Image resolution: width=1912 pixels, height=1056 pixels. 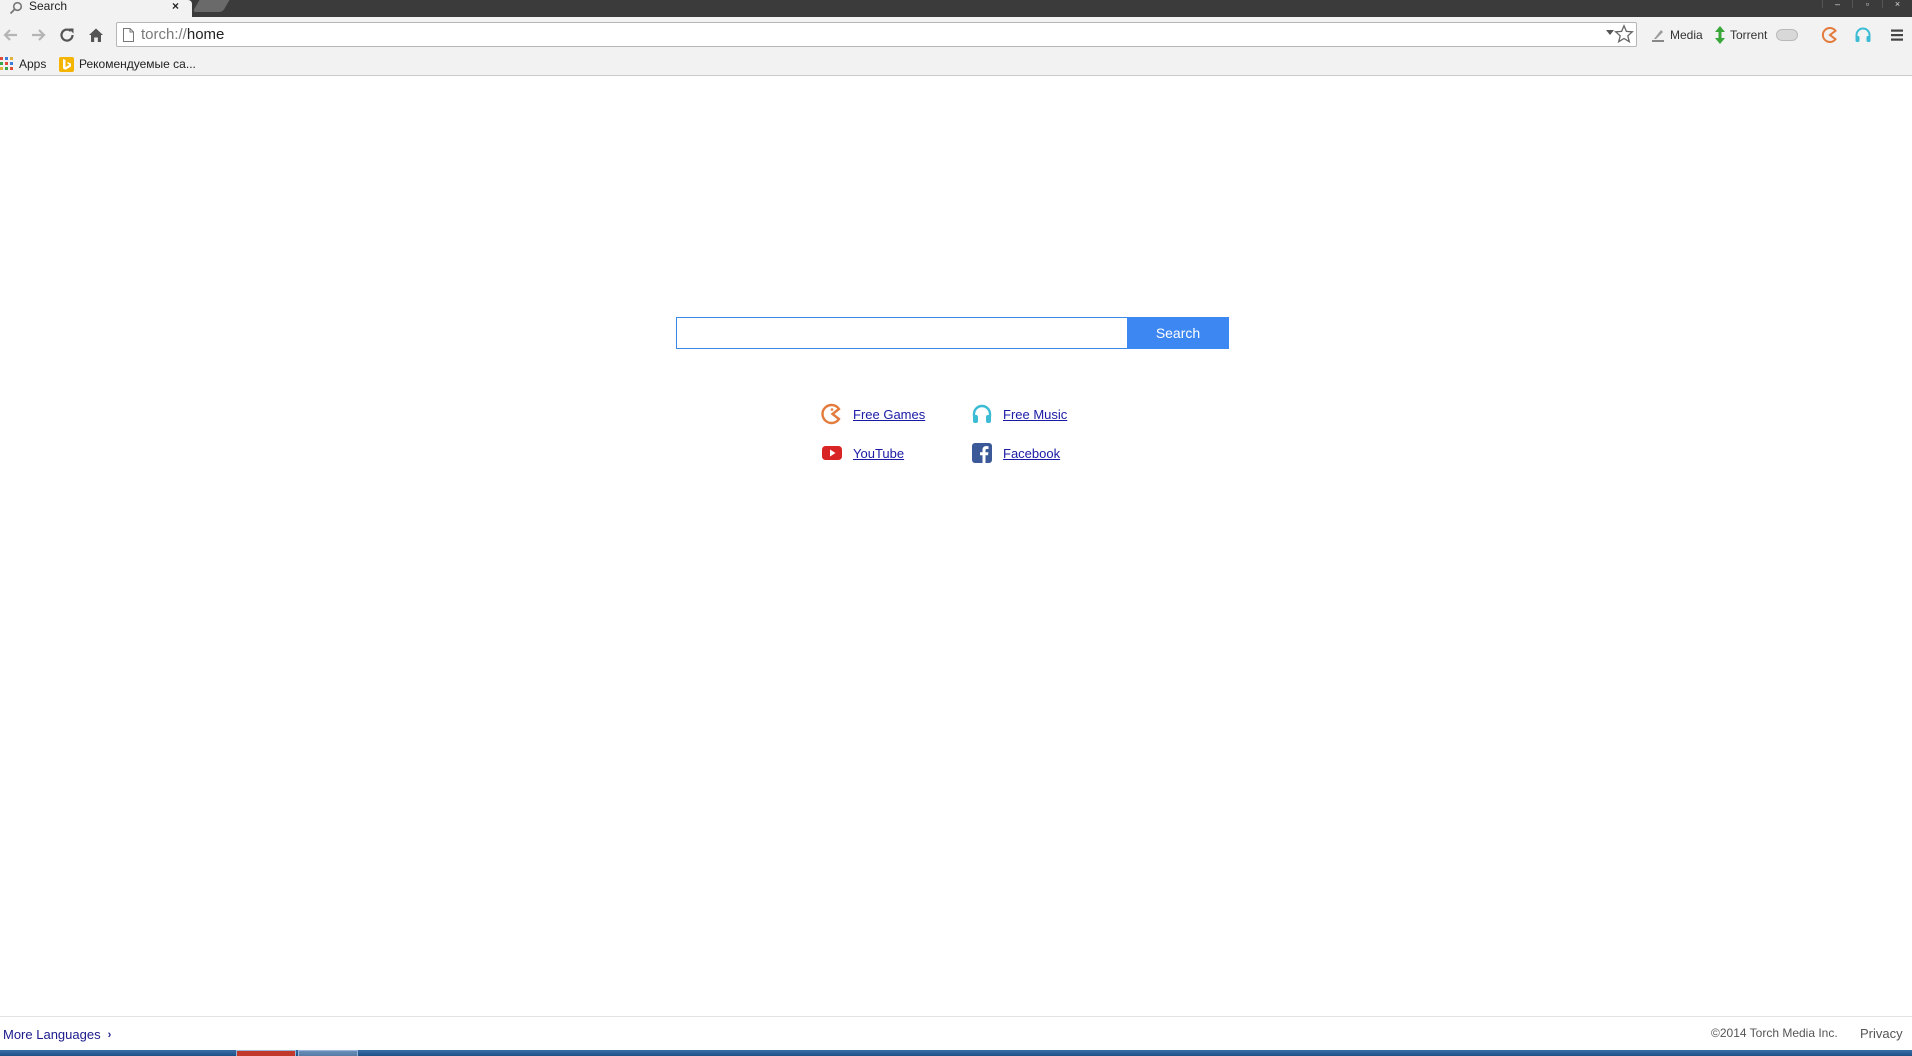 I want to click on tab-search: Search ×, so click(x=96, y=8).